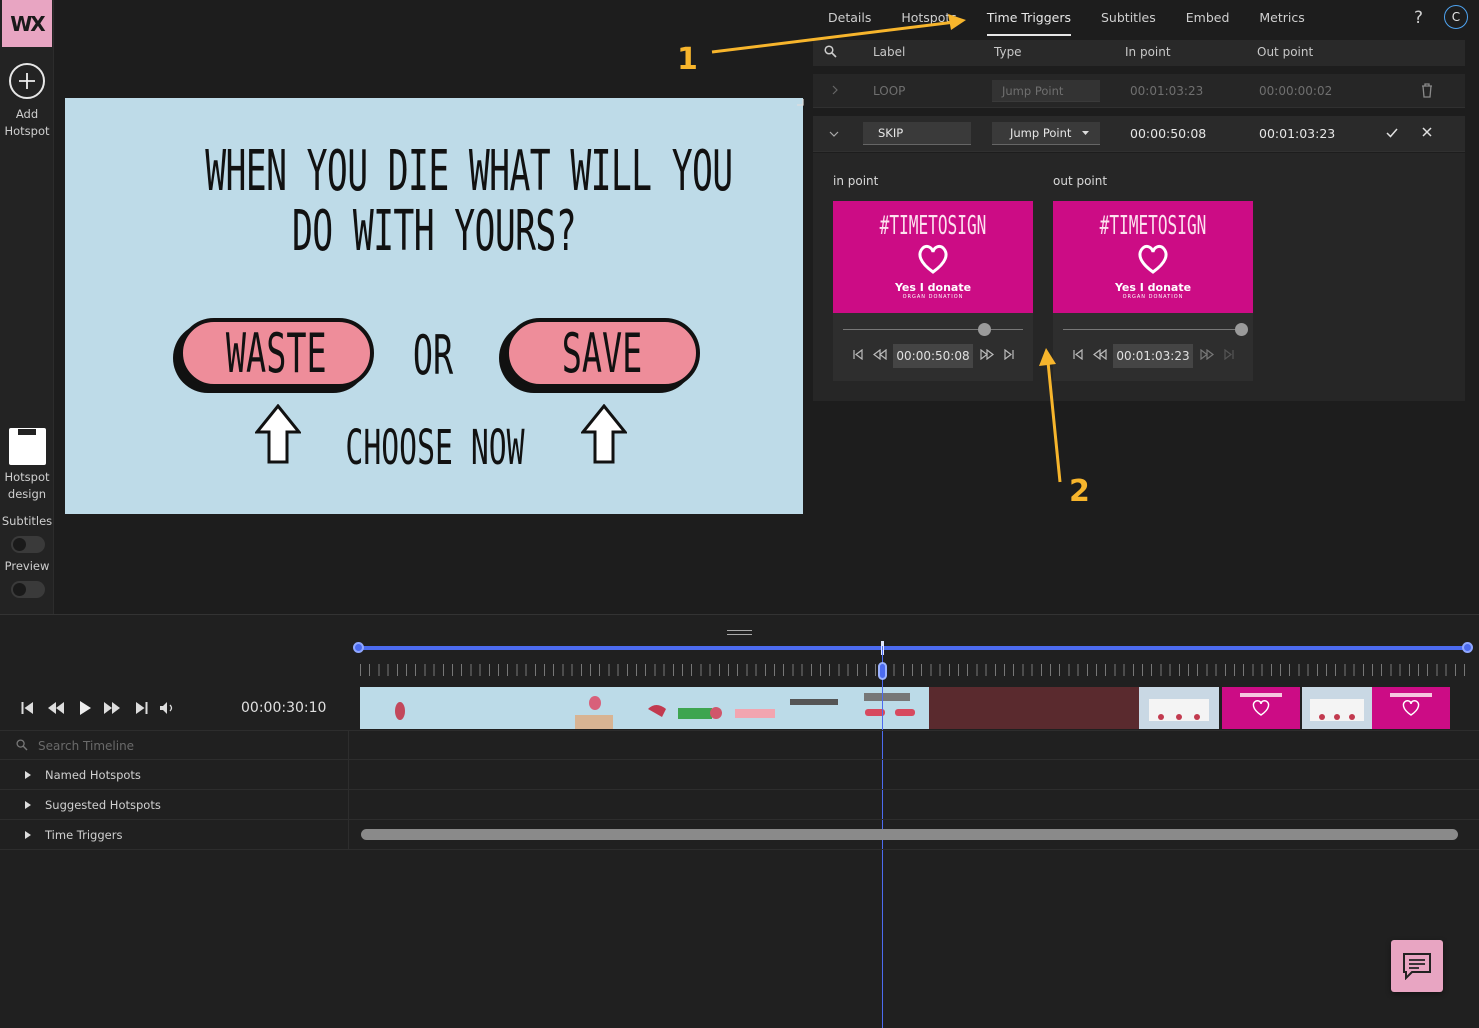 Image resolution: width=1479 pixels, height=1028 pixels. What do you see at coordinates (1392, 133) in the screenshot?
I see `check-icon` at bounding box center [1392, 133].